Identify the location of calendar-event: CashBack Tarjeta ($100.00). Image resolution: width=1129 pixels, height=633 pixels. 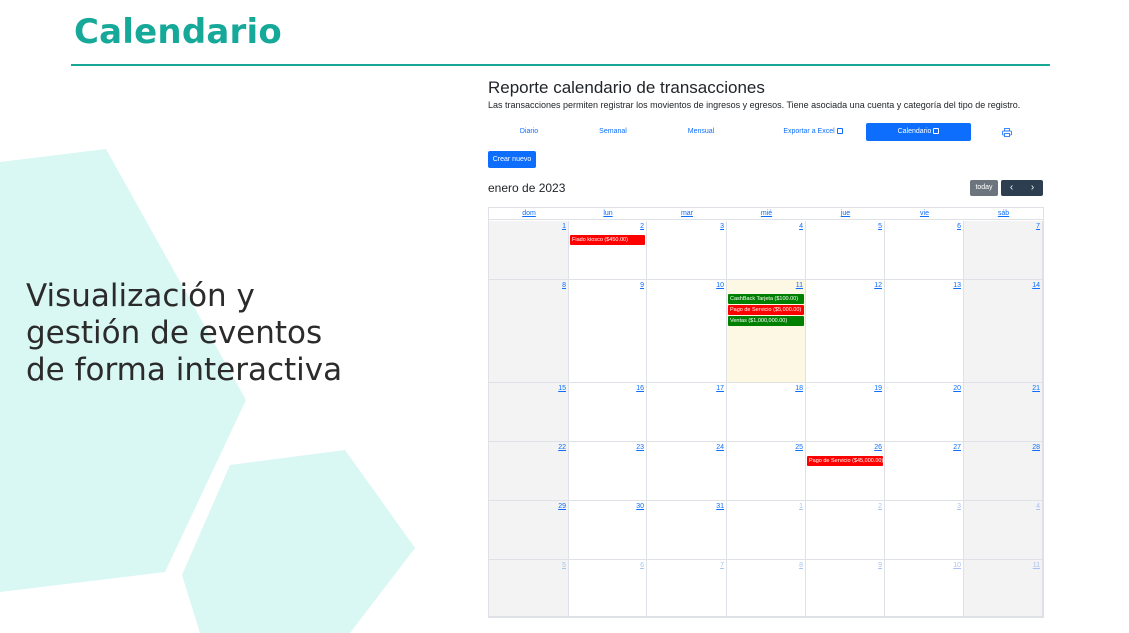
(766, 299).